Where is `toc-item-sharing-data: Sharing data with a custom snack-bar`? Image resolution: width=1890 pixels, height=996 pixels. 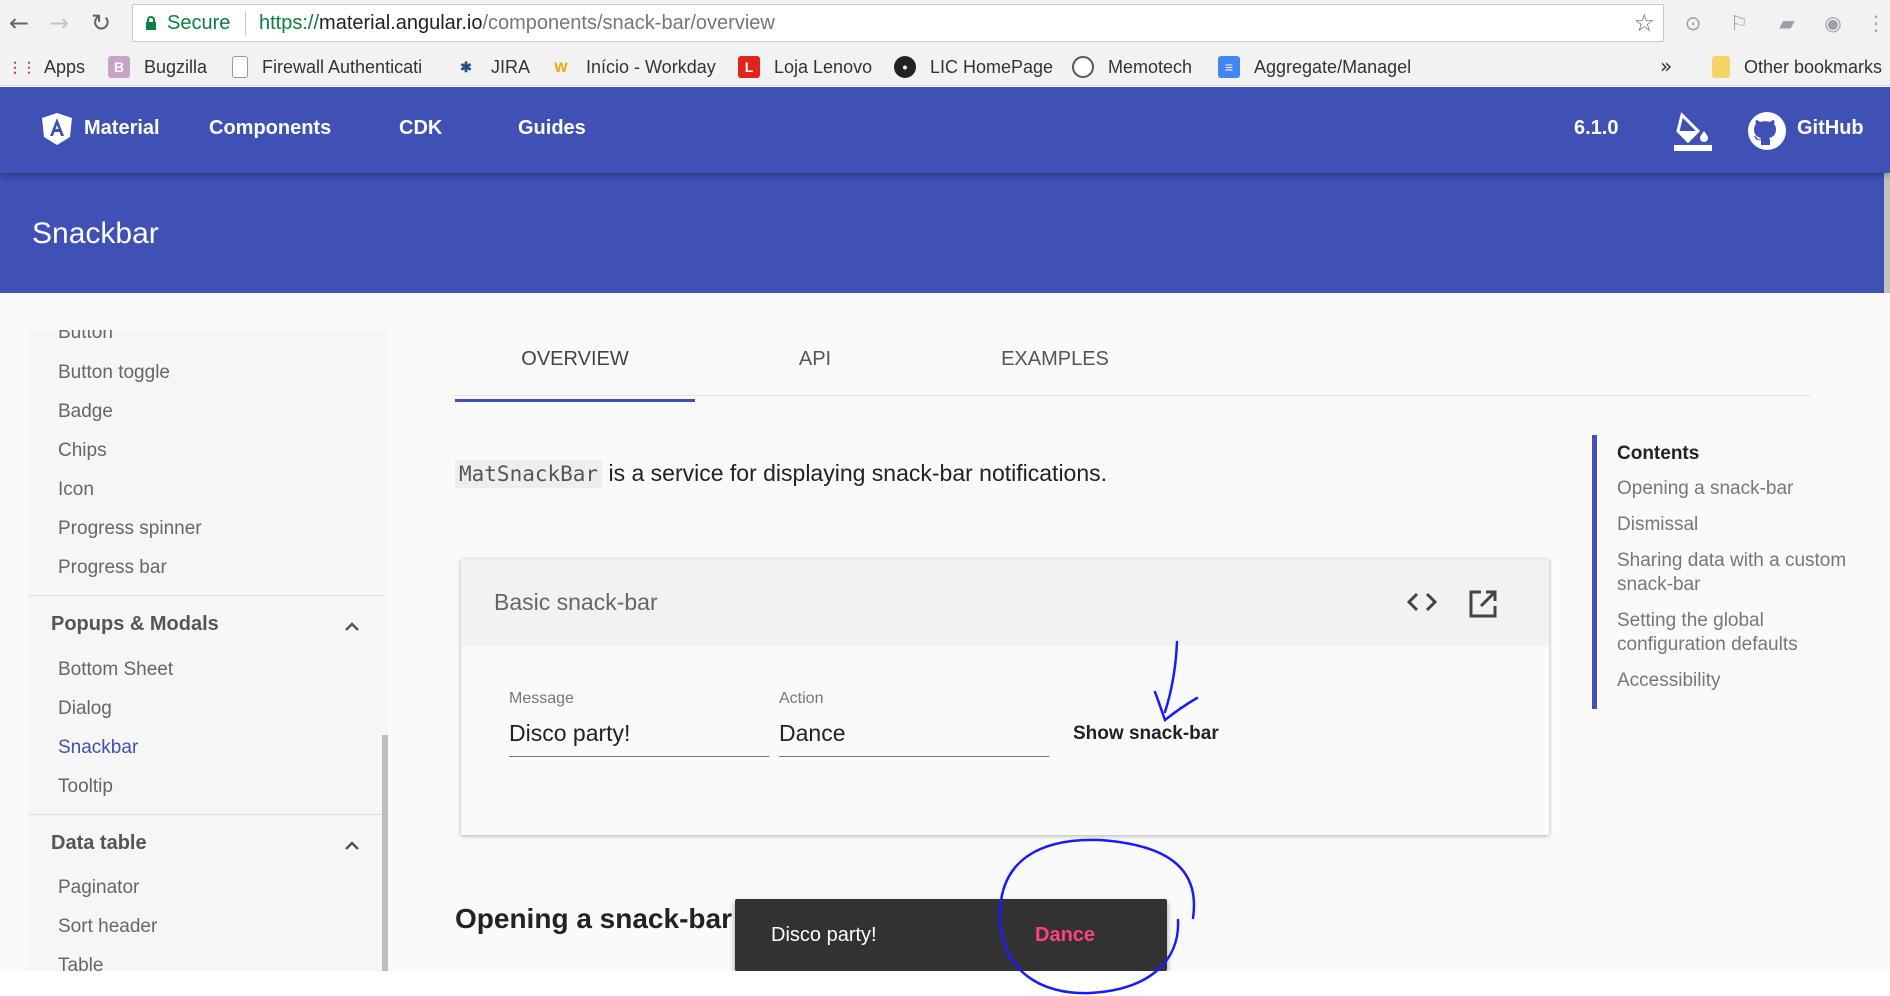 toc-item-sharing-data: Sharing data with a custom snack-bar is located at coordinates (1737, 573).